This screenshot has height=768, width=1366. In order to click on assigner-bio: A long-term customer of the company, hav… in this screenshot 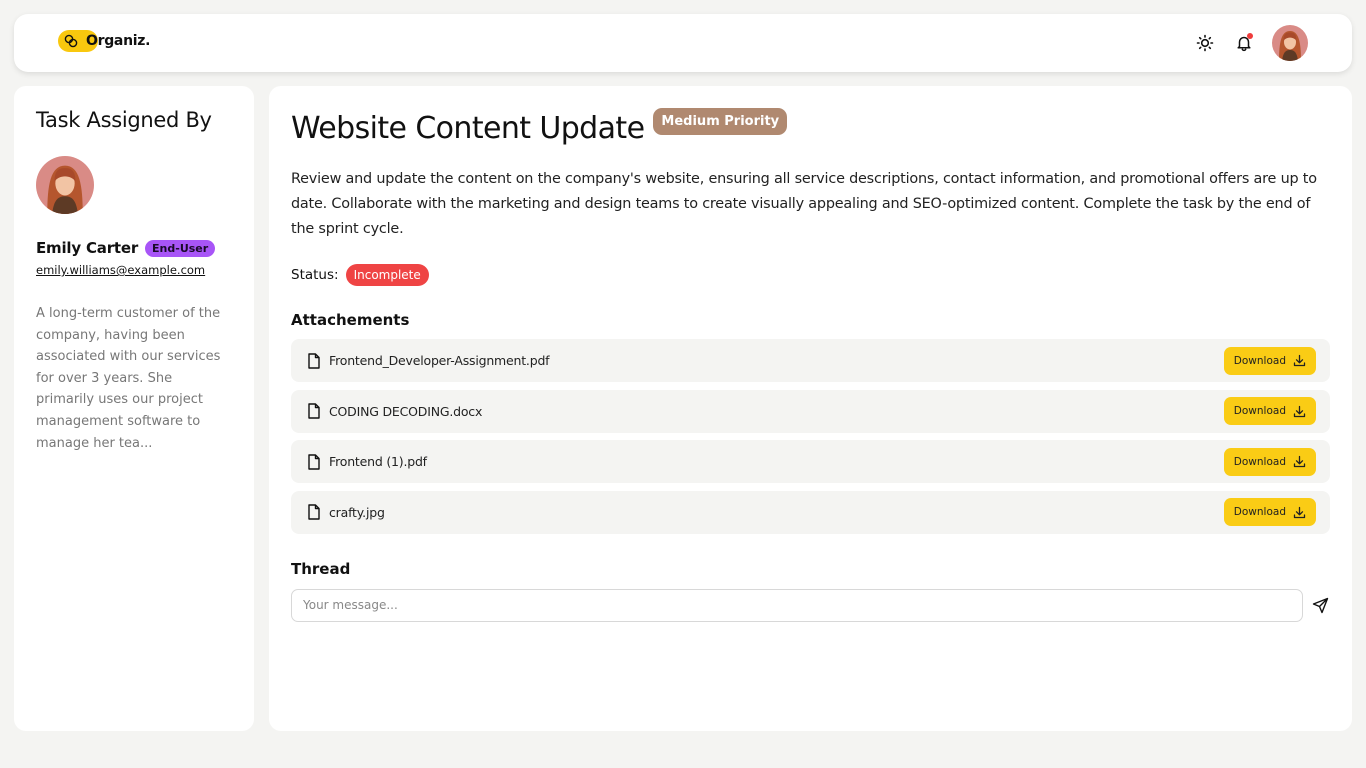, I will do `click(128, 378)`.